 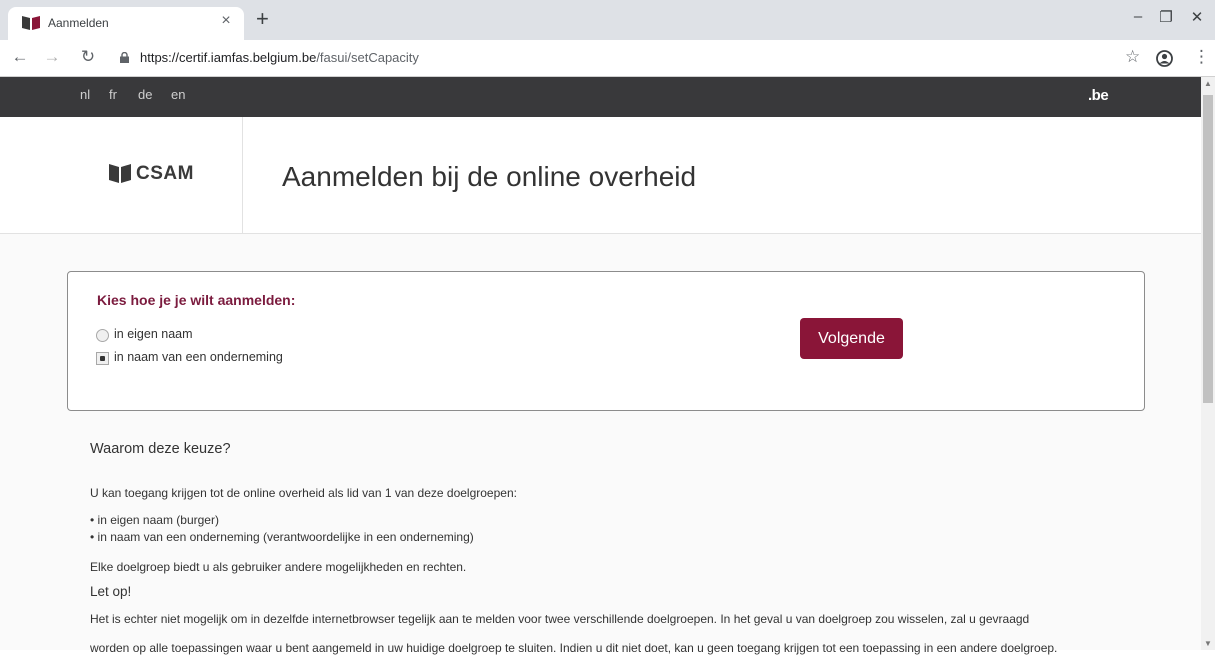 I want to click on list-item: in eigen naam (burger), so click(x=282, y=520).